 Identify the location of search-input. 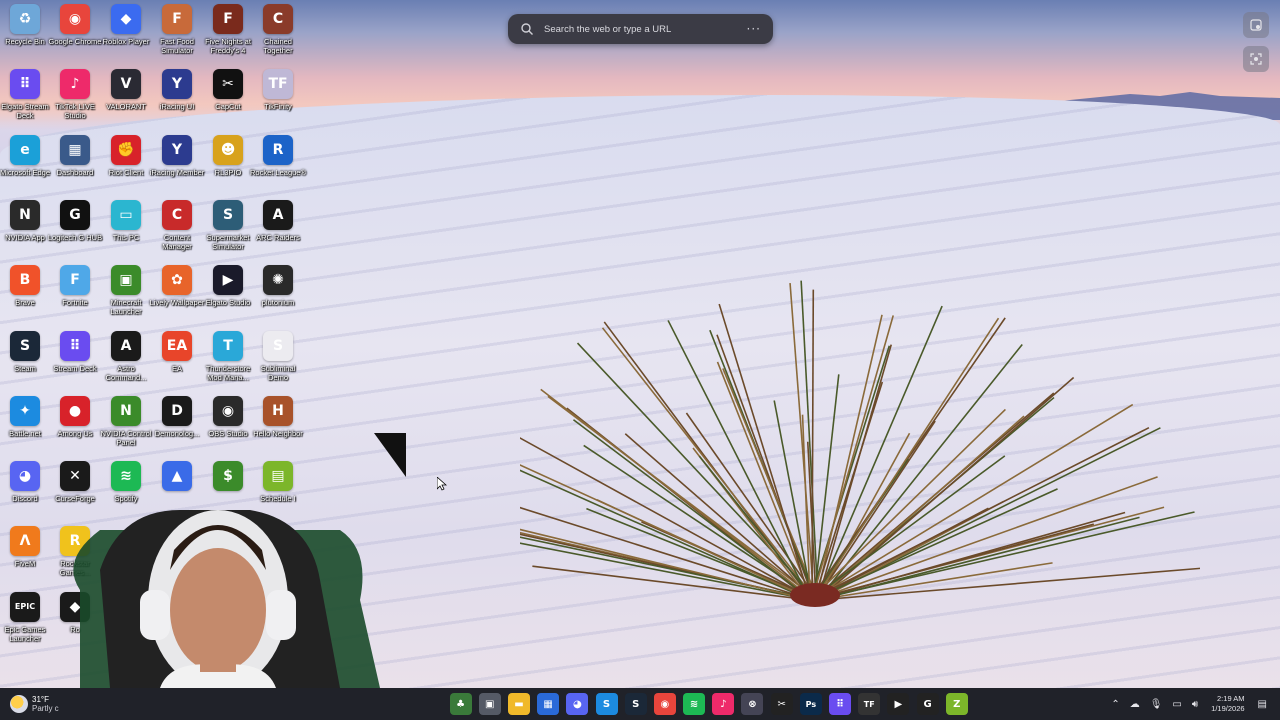
(644, 29).